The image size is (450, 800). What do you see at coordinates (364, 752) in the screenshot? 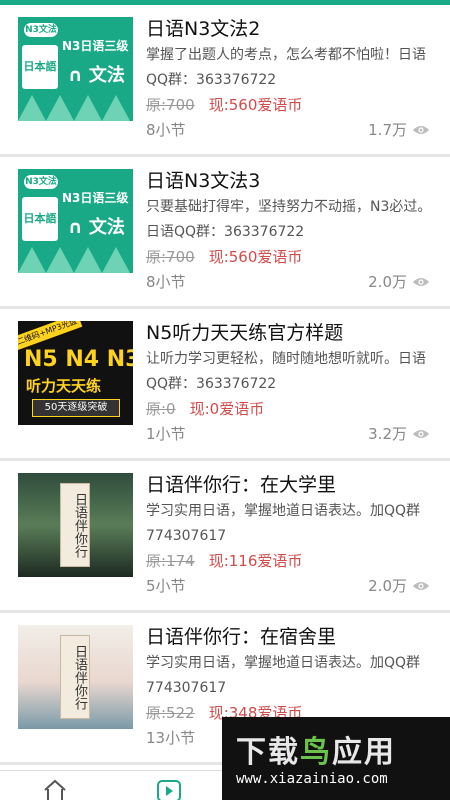
I see `watermark-text-3: 应用` at bounding box center [364, 752].